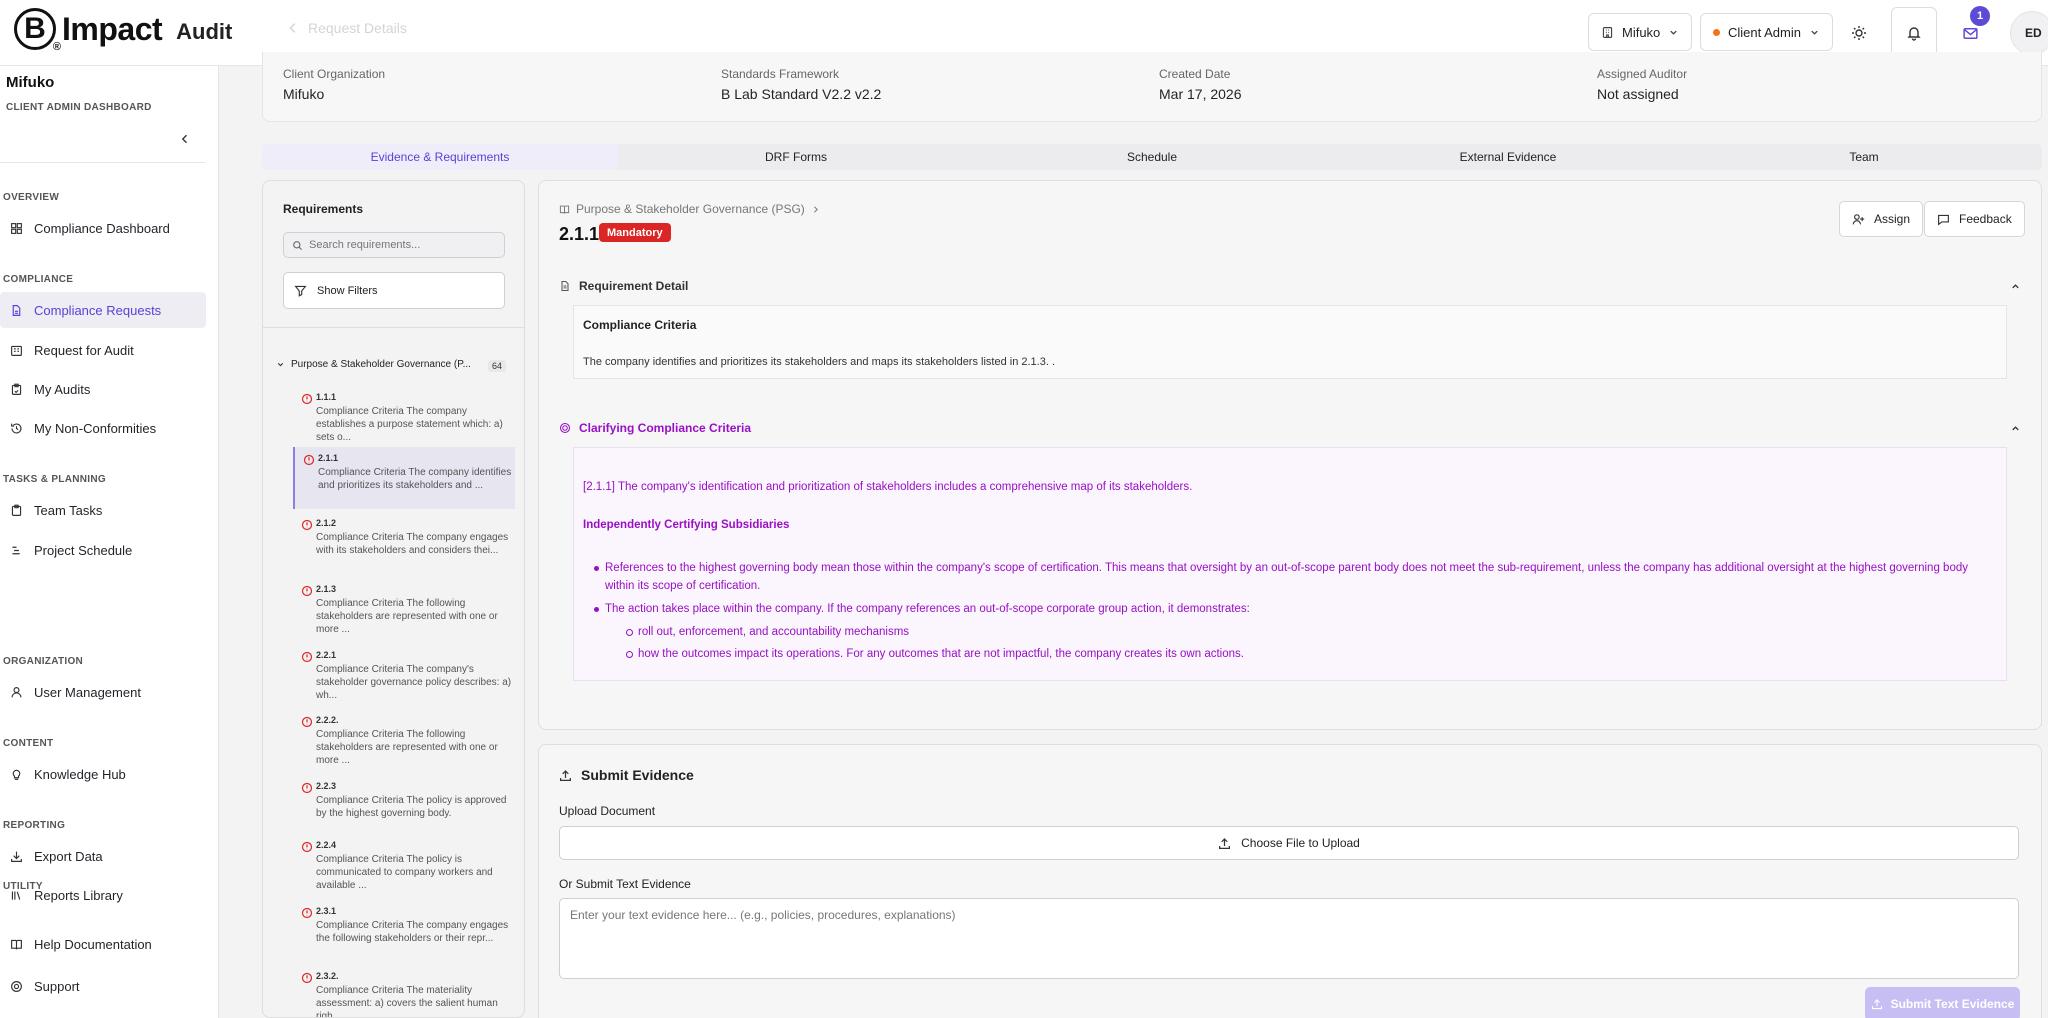  Describe the element at coordinates (1766, 32) in the screenshot. I see `role-select: Client Admin` at that location.